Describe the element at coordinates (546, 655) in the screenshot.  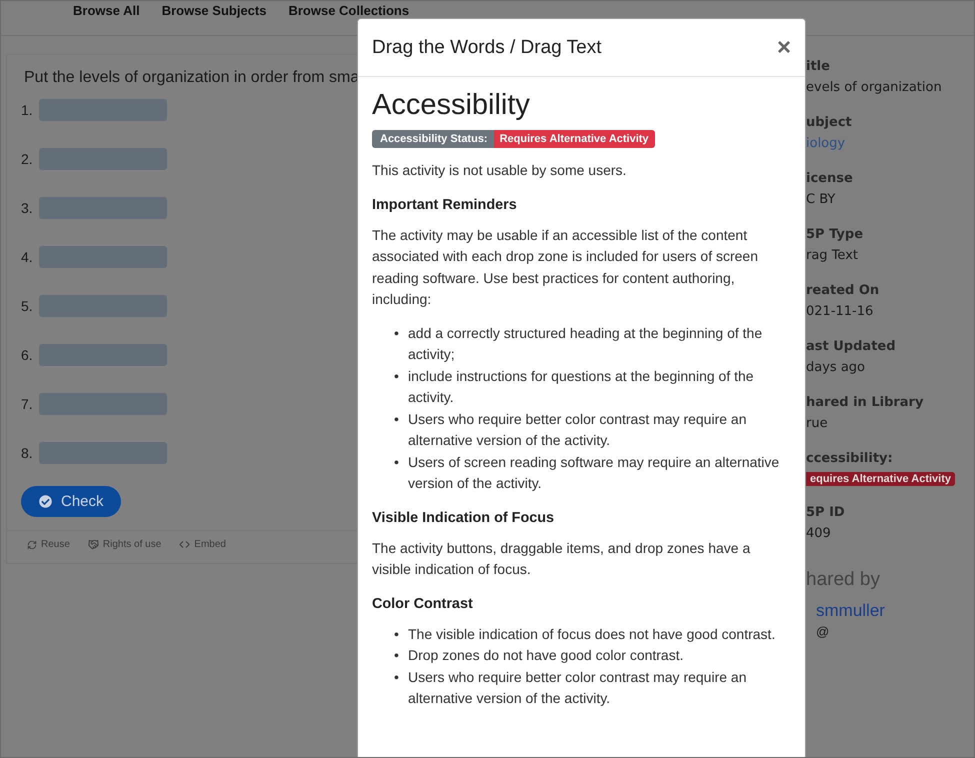
I see `list-item: Drop zones do not have good color contrast.` at that location.